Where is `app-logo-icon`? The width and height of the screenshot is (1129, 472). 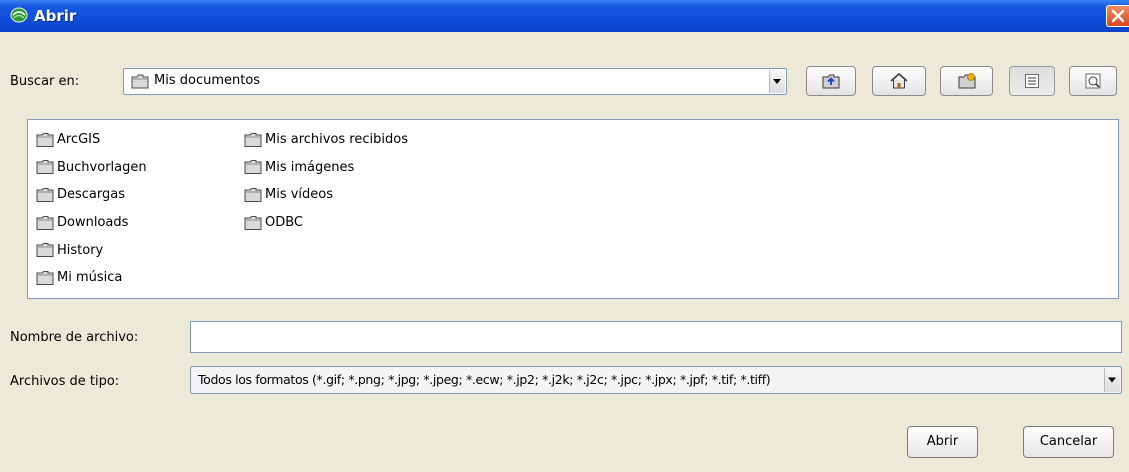
app-logo-icon is located at coordinates (19, 15).